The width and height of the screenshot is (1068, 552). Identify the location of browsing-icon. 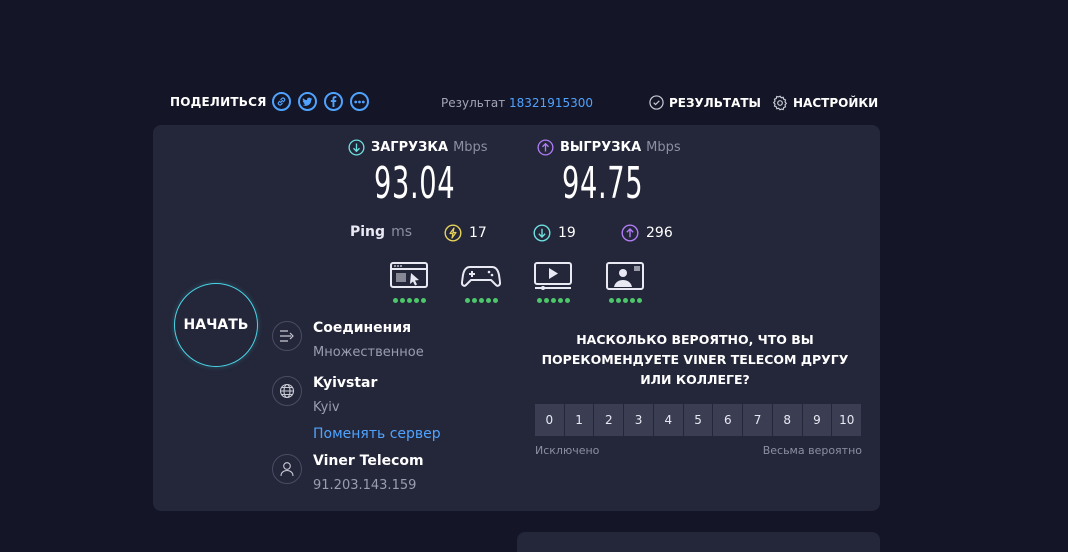
(409, 275).